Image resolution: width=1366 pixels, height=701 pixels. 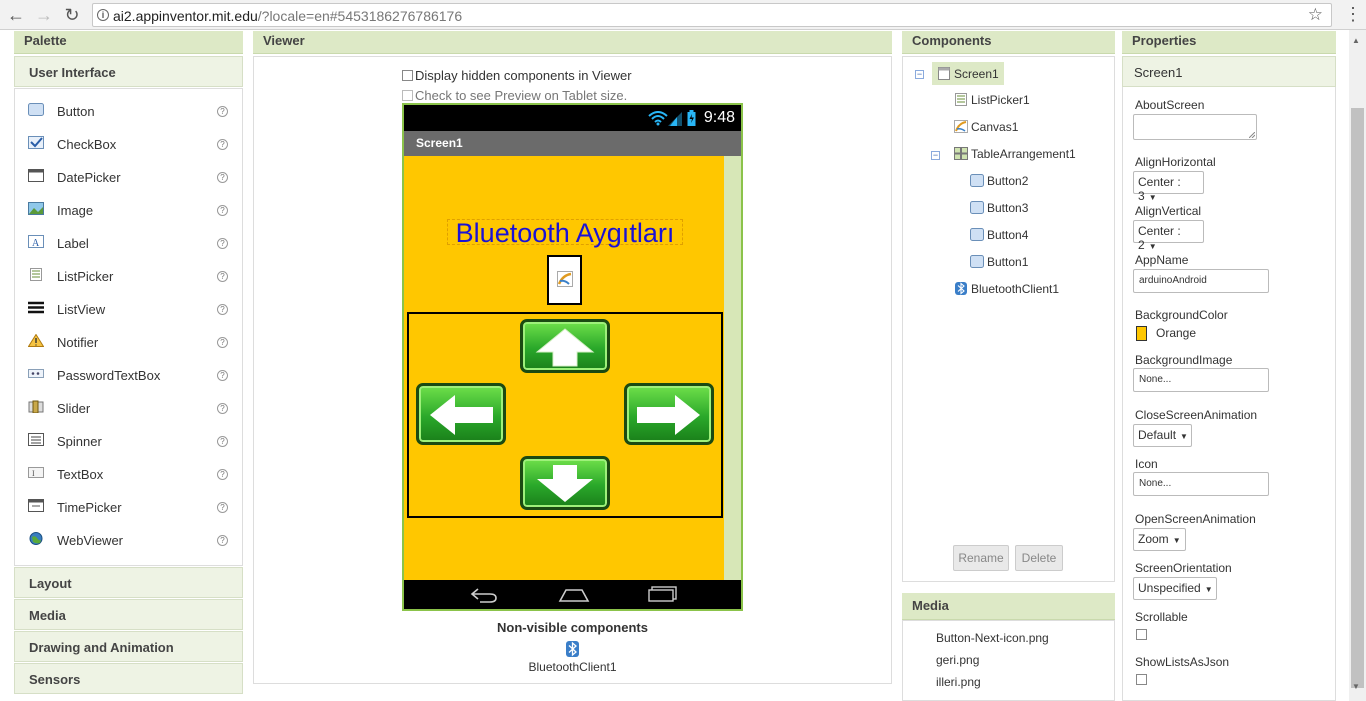 What do you see at coordinates (1168, 187) in the screenshot?
I see `alignhorizontal-select: Center : 3 ▼` at bounding box center [1168, 187].